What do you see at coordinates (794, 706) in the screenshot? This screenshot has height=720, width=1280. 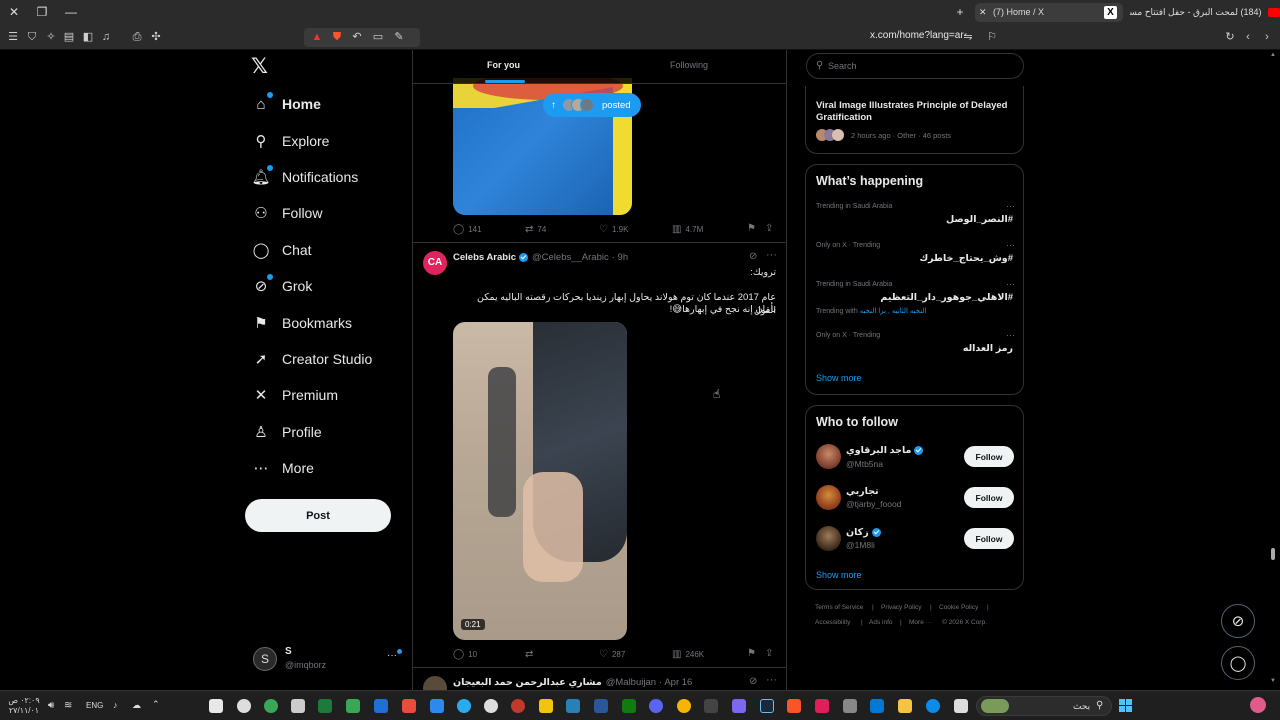 I see `brave-icon` at bounding box center [794, 706].